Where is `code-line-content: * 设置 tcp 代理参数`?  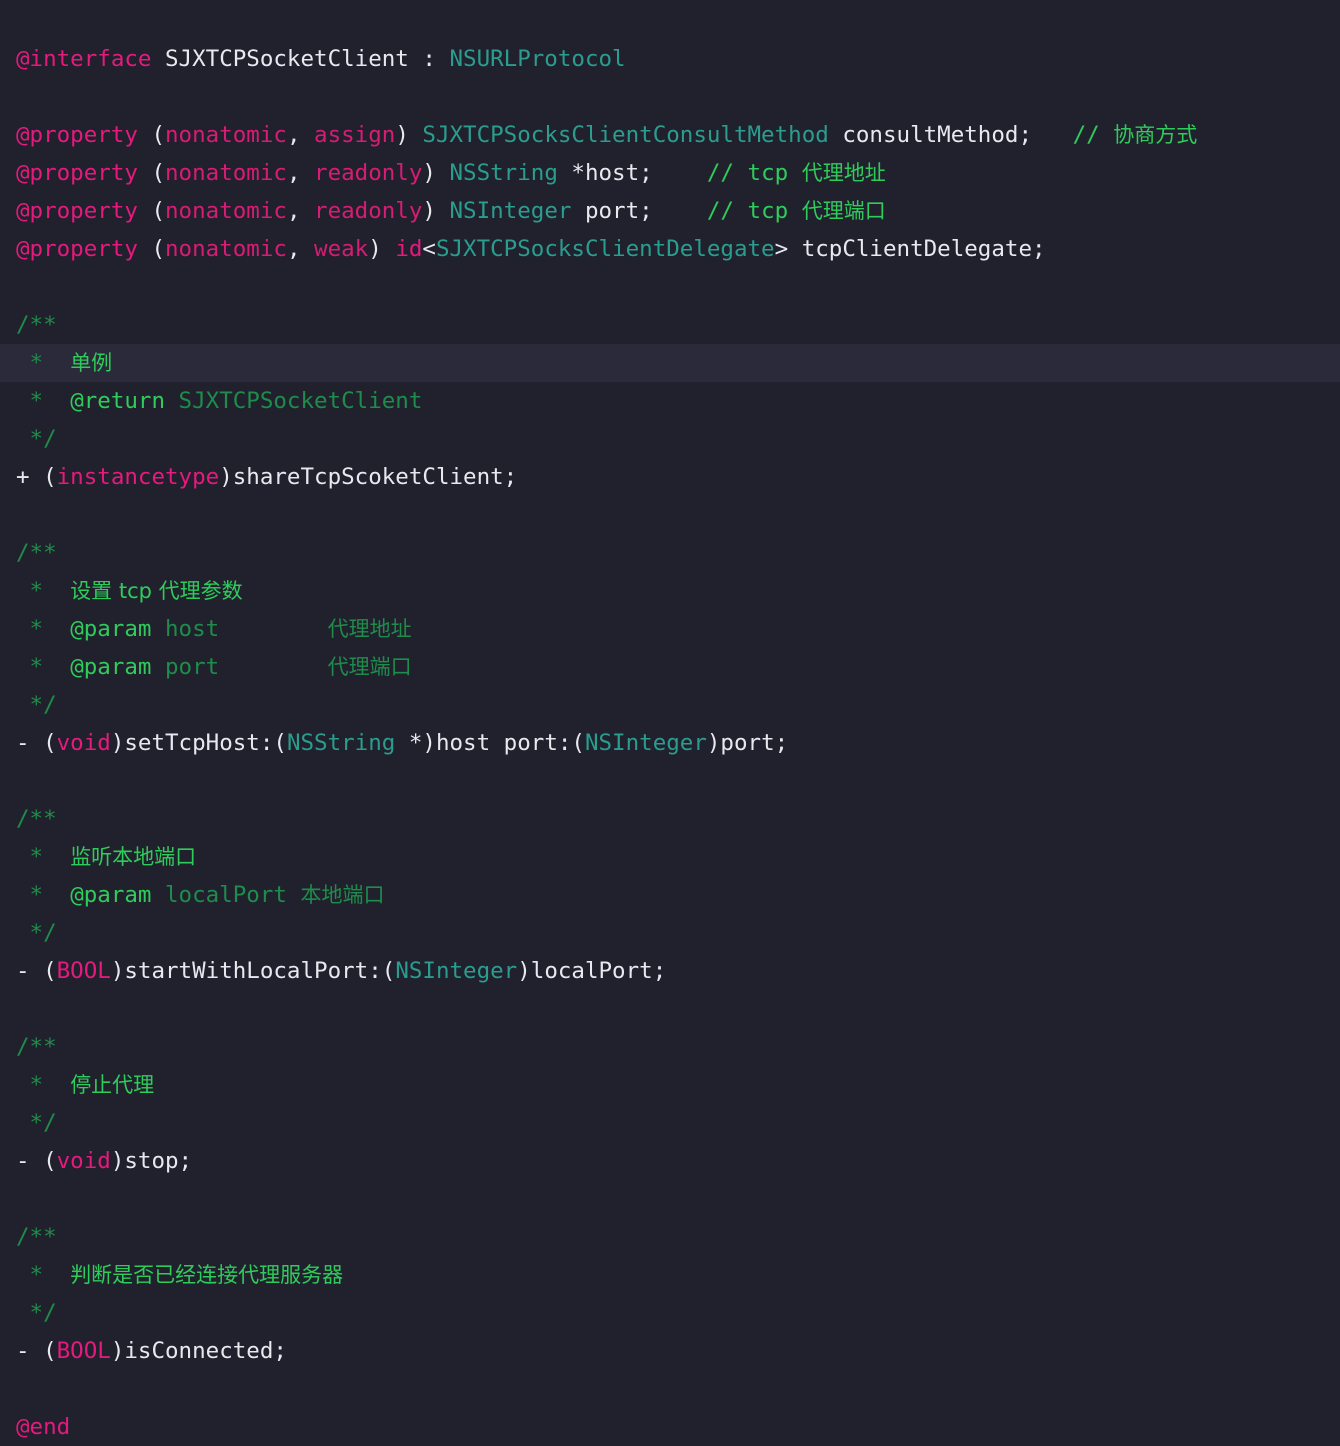 code-line-content: * 设置 tcp 代理参数 is located at coordinates (129, 591).